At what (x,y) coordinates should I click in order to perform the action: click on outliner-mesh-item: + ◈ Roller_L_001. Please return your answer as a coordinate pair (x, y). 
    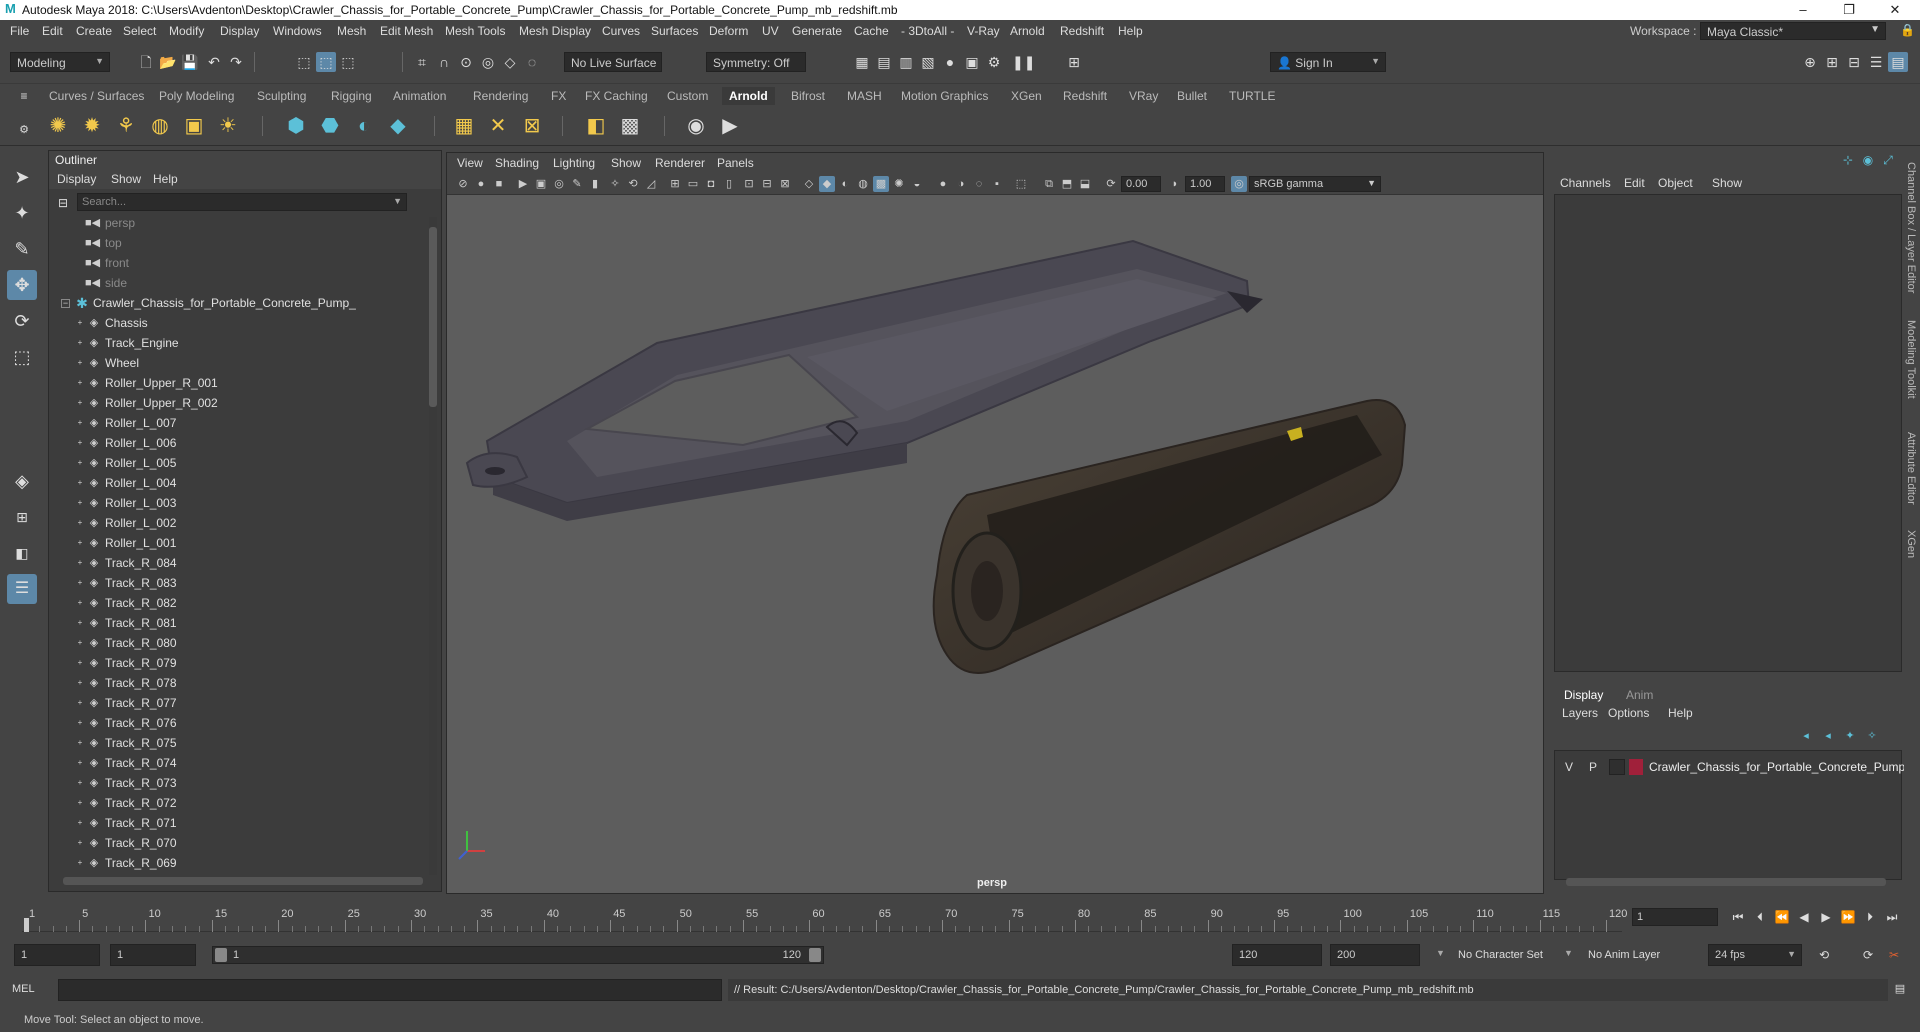
    Looking at the image, I should click on (238, 543).